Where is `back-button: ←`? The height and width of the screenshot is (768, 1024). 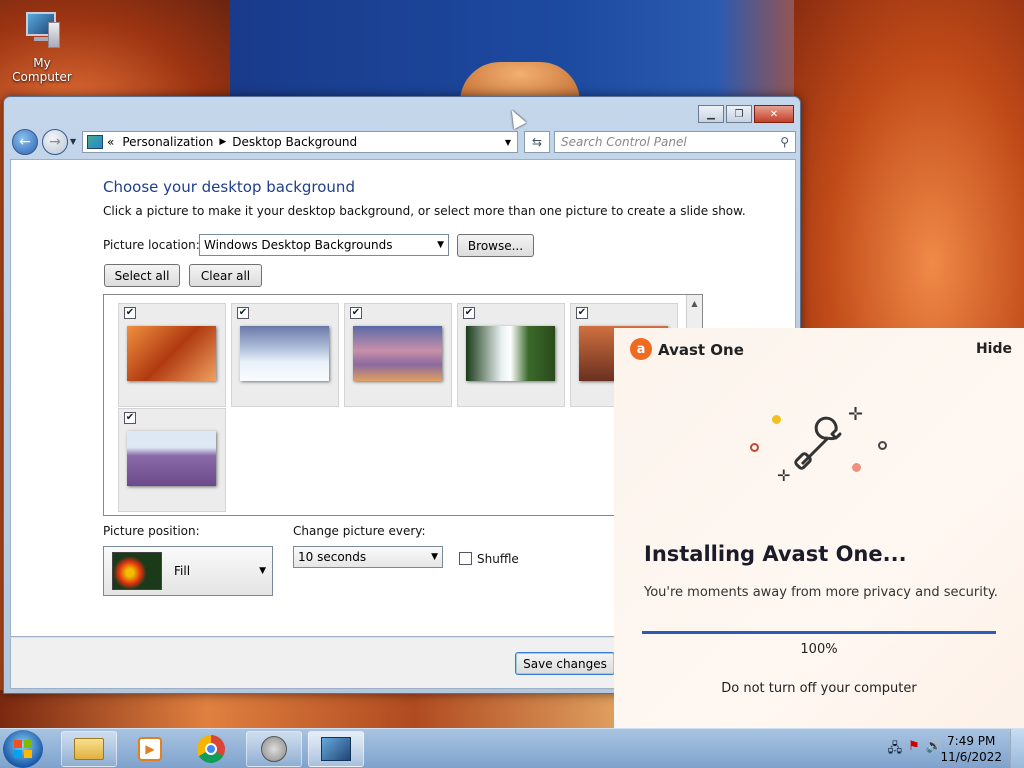
back-button: ← is located at coordinates (25, 142).